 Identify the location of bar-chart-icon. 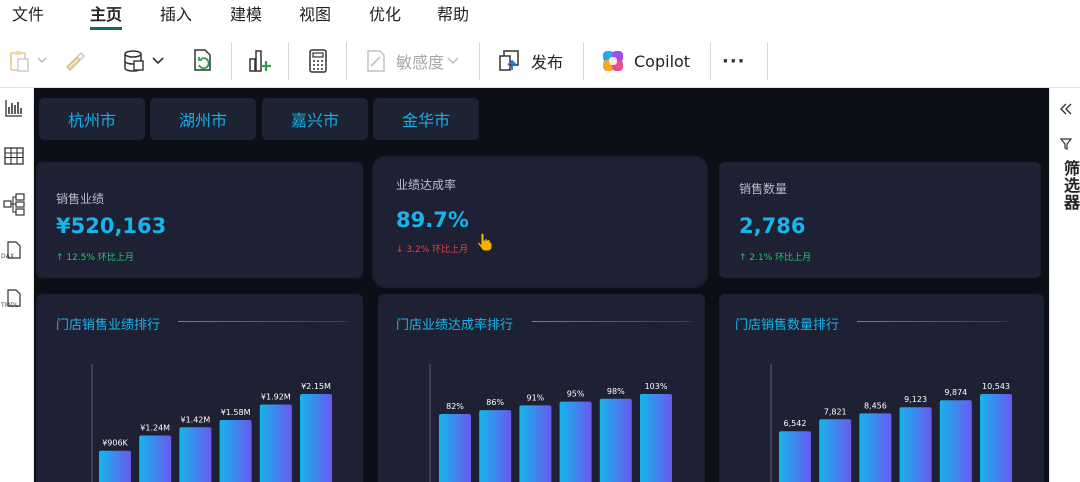
(13, 108).